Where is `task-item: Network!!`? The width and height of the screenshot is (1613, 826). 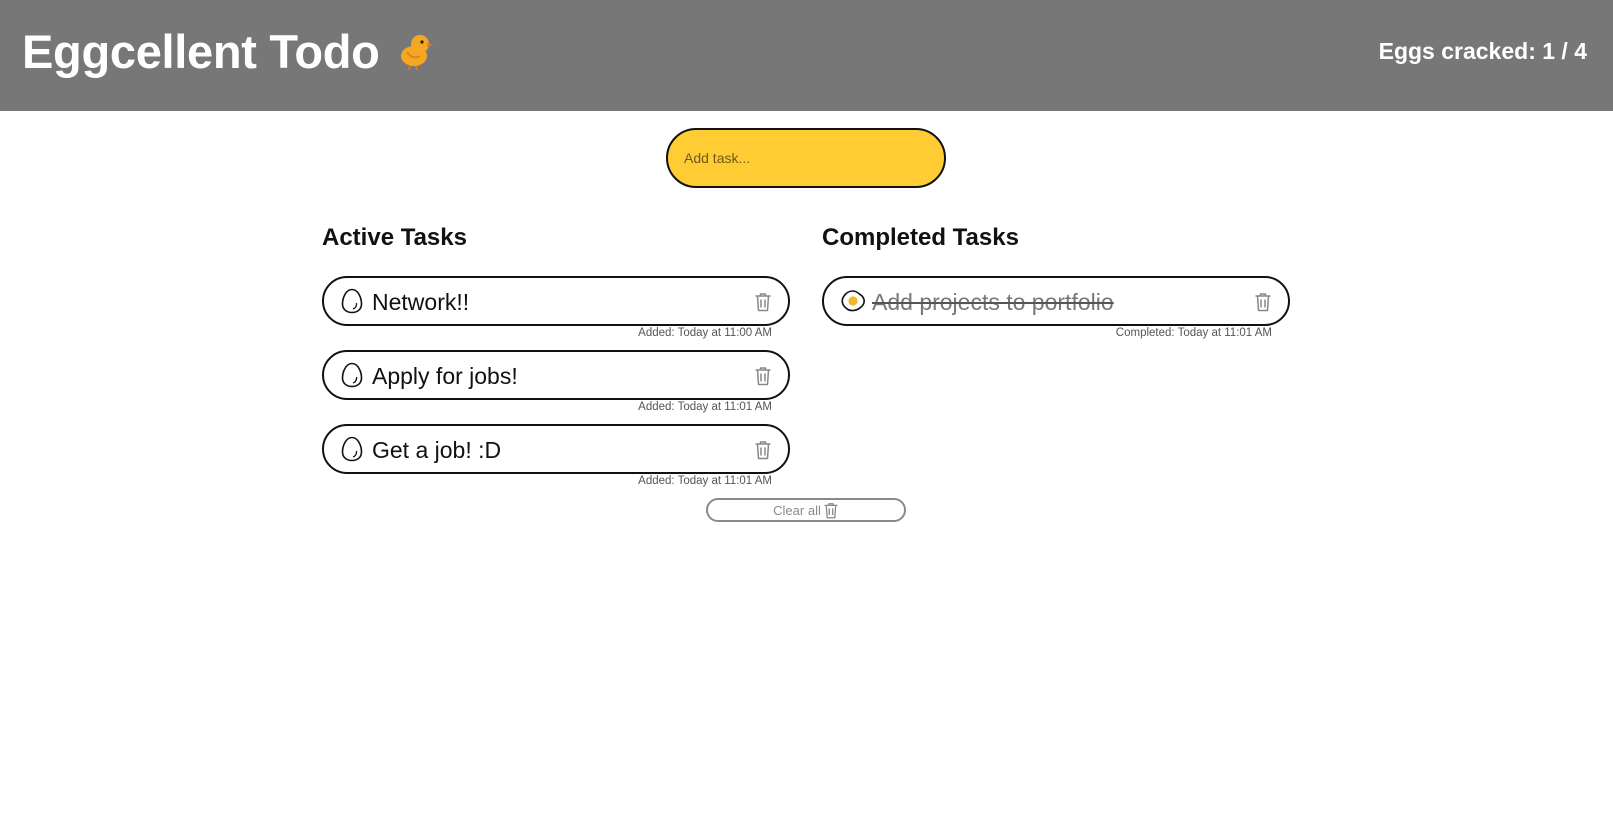 task-item: Network!! is located at coordinates (556, 301).